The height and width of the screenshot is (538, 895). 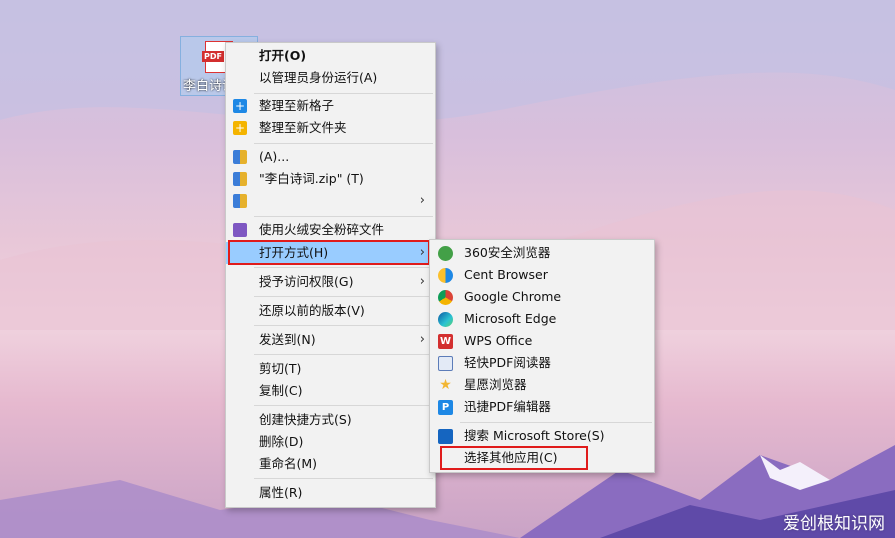 I want to click on plus-box-icon: +, so click(x=240, y=106).